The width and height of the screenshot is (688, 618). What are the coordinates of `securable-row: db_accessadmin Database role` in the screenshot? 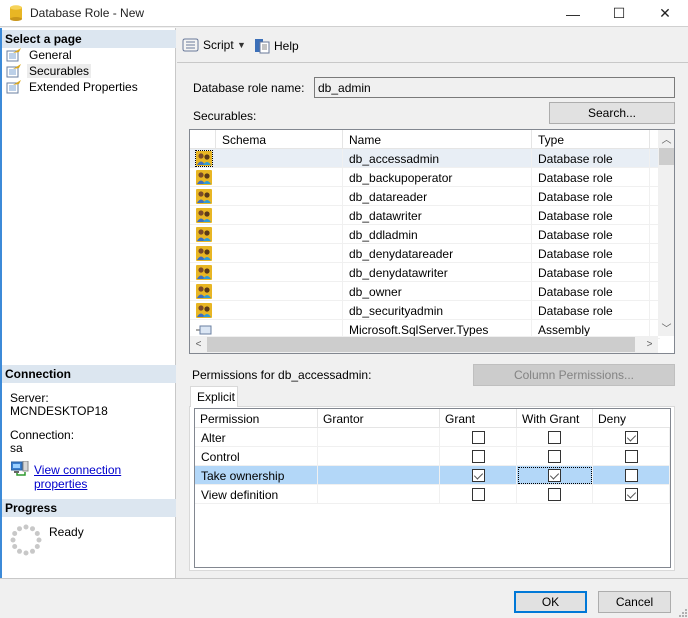 It's located at (425, 158).